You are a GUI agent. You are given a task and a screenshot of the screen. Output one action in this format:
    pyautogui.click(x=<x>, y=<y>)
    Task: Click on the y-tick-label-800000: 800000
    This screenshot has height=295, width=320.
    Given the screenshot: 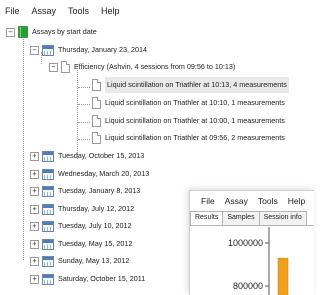 What is the action you would take?
    pyautogui.click(x=248, y=286)
    